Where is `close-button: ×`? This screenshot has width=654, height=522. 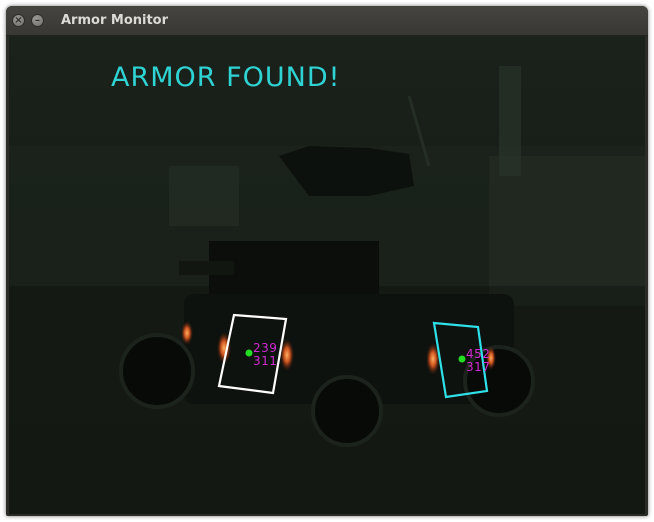 close-button: × is located at coordinates (18, 20).